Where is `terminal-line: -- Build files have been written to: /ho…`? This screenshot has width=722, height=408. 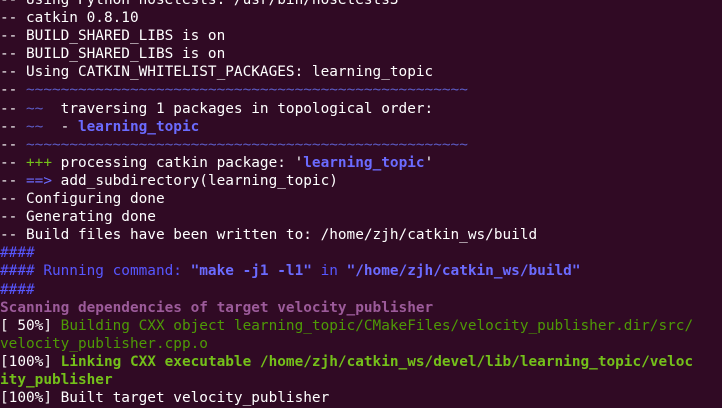
terminal-line: -- Build files have been written to: /ho… is located at coordinates (361, 235).